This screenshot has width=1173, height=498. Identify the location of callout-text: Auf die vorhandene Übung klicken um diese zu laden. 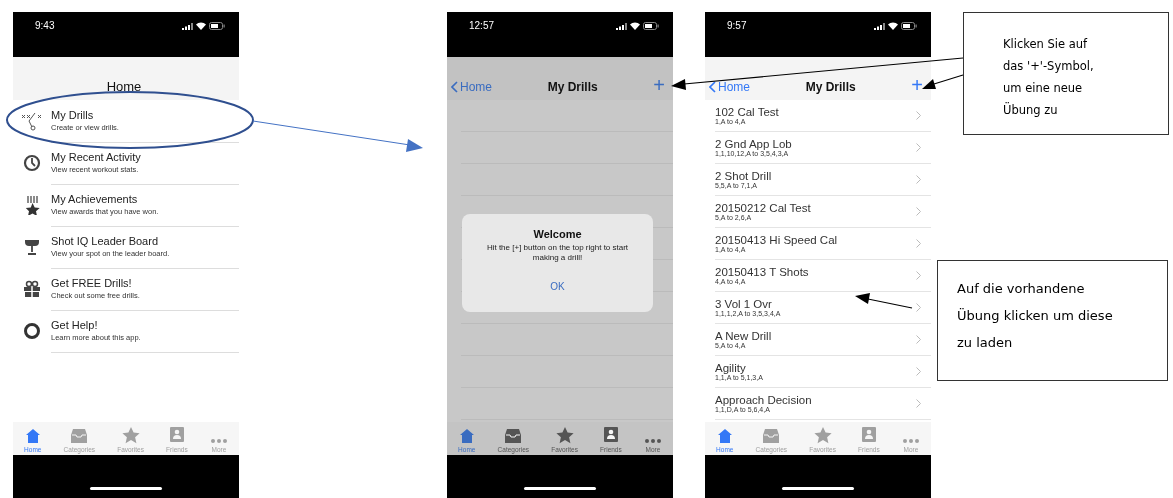
(1052, 320).